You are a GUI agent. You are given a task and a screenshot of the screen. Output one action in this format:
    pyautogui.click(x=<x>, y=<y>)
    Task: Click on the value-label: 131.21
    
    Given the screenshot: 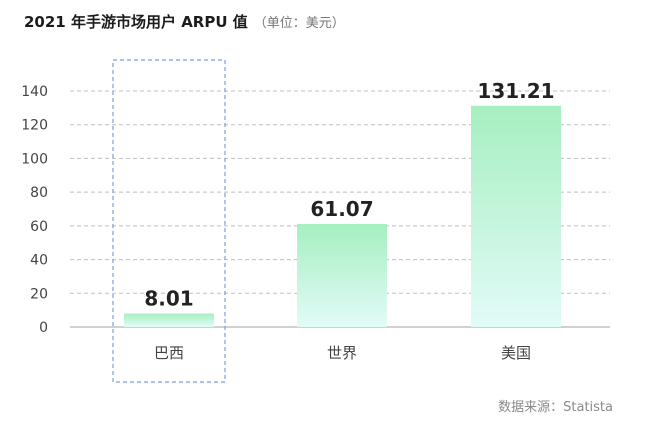 What is the action you would take?
    pyautogui.click(x=515, y=91)
    